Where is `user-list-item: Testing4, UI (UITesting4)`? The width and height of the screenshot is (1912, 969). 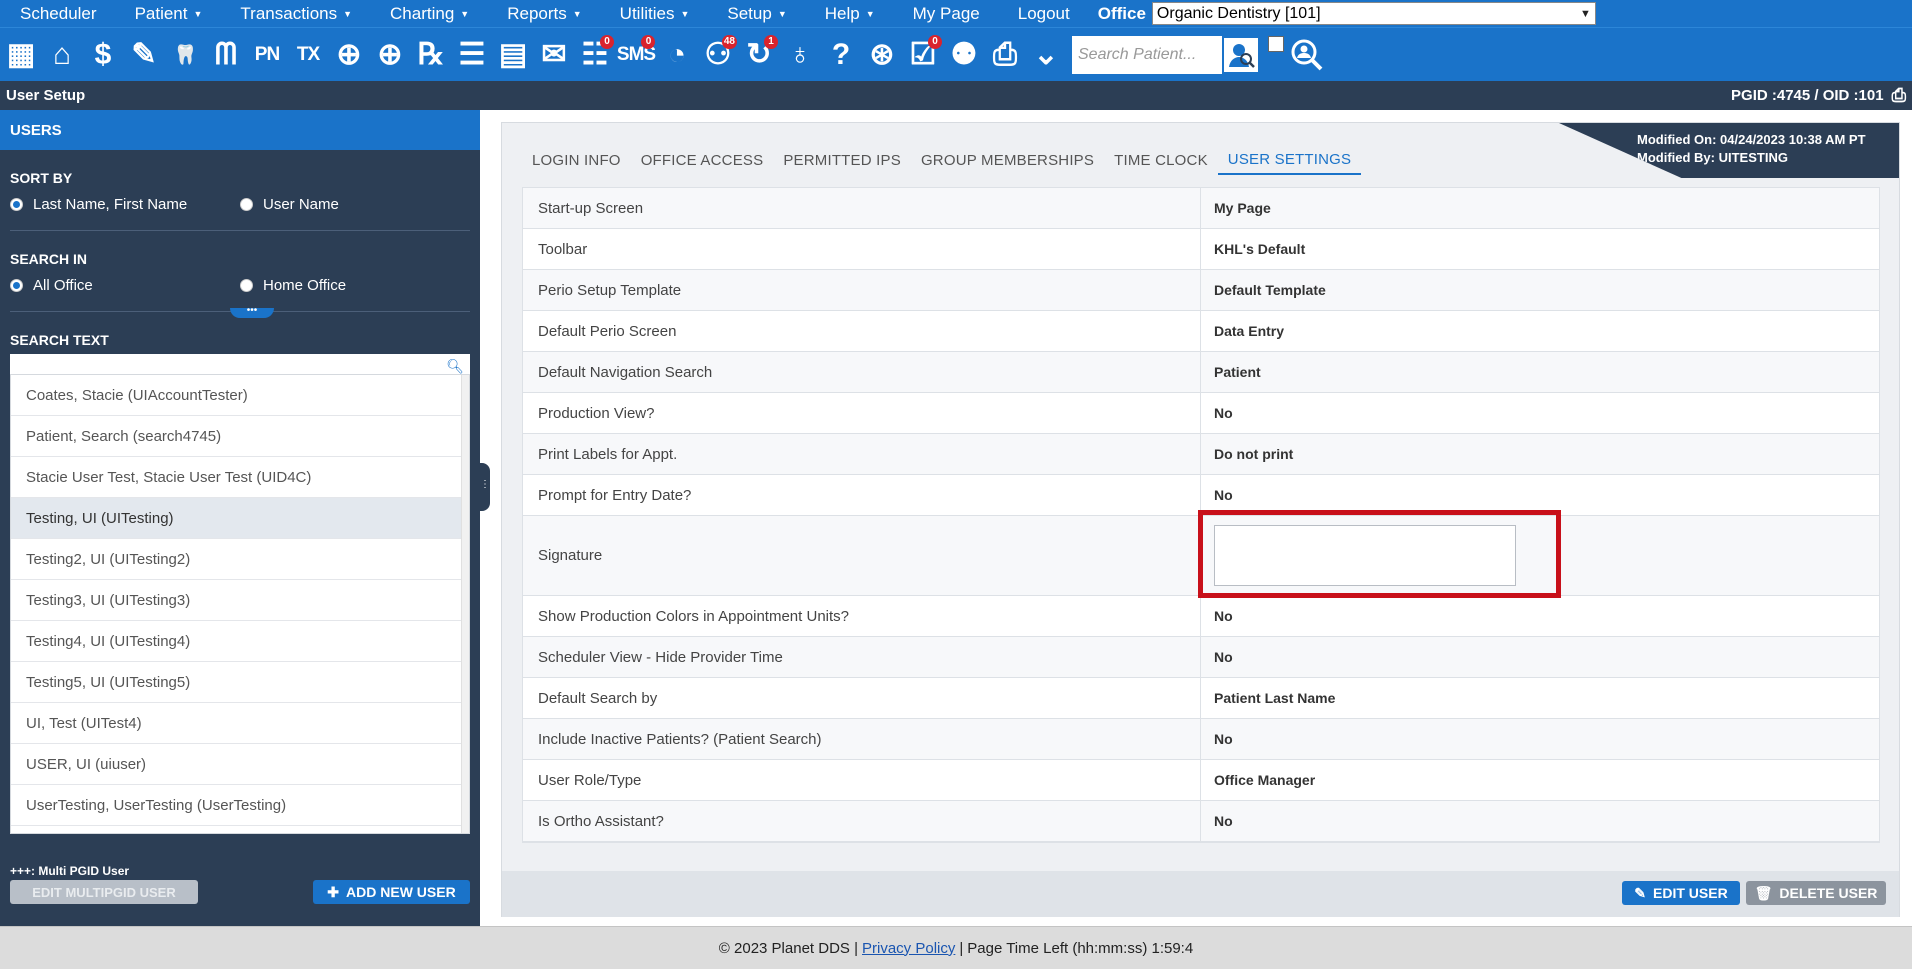 user-list-item: Testing4, UI (UITesting4) is located at coordinates (236, 641).